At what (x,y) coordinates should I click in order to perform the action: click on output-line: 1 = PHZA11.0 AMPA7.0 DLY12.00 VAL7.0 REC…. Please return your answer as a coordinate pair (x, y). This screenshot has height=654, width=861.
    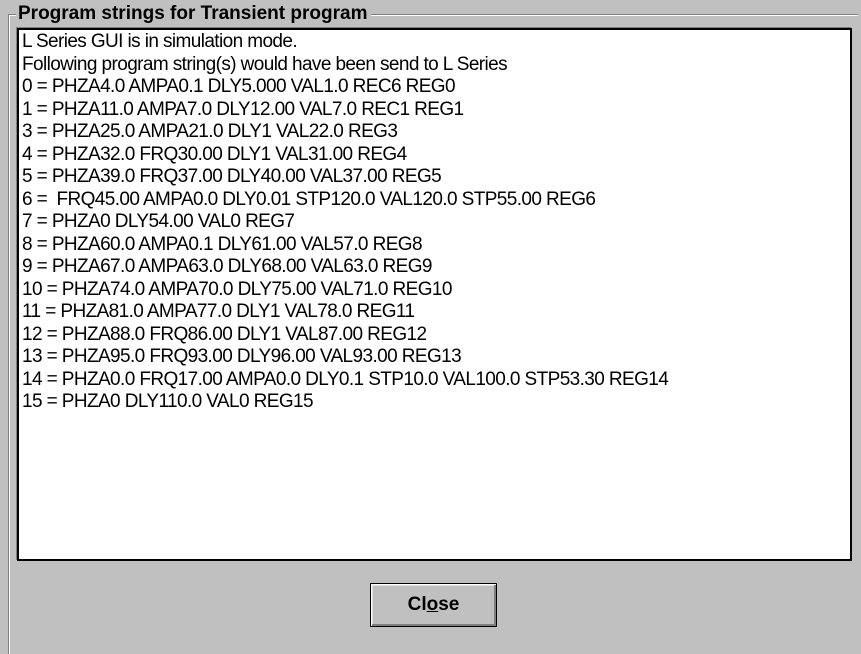
    Looking at the image, I should click on (243, 109).